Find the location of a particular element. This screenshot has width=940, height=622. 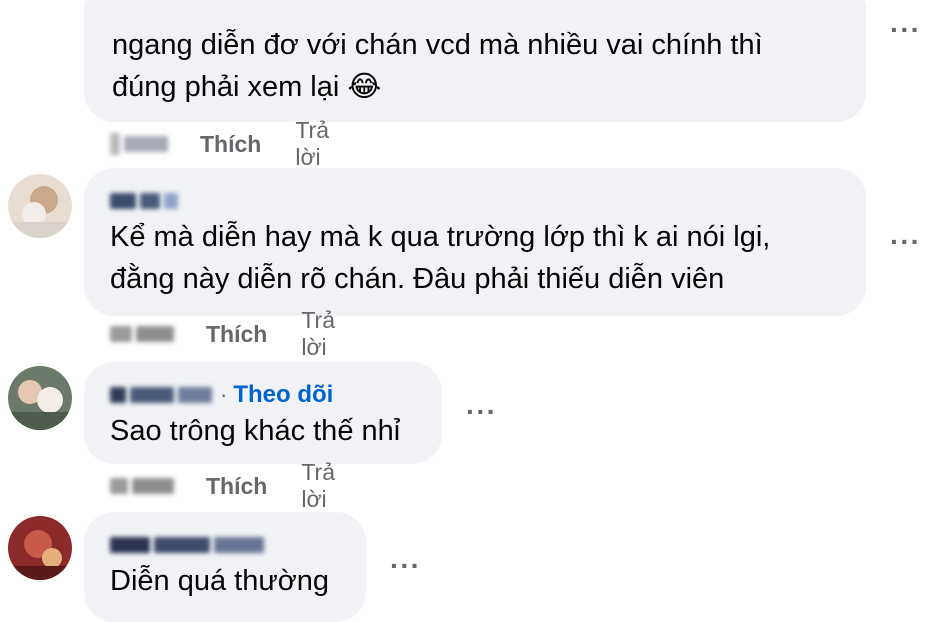

comment-text: Sao trông khác thế nhỉ is located at coordinates (255, 431).